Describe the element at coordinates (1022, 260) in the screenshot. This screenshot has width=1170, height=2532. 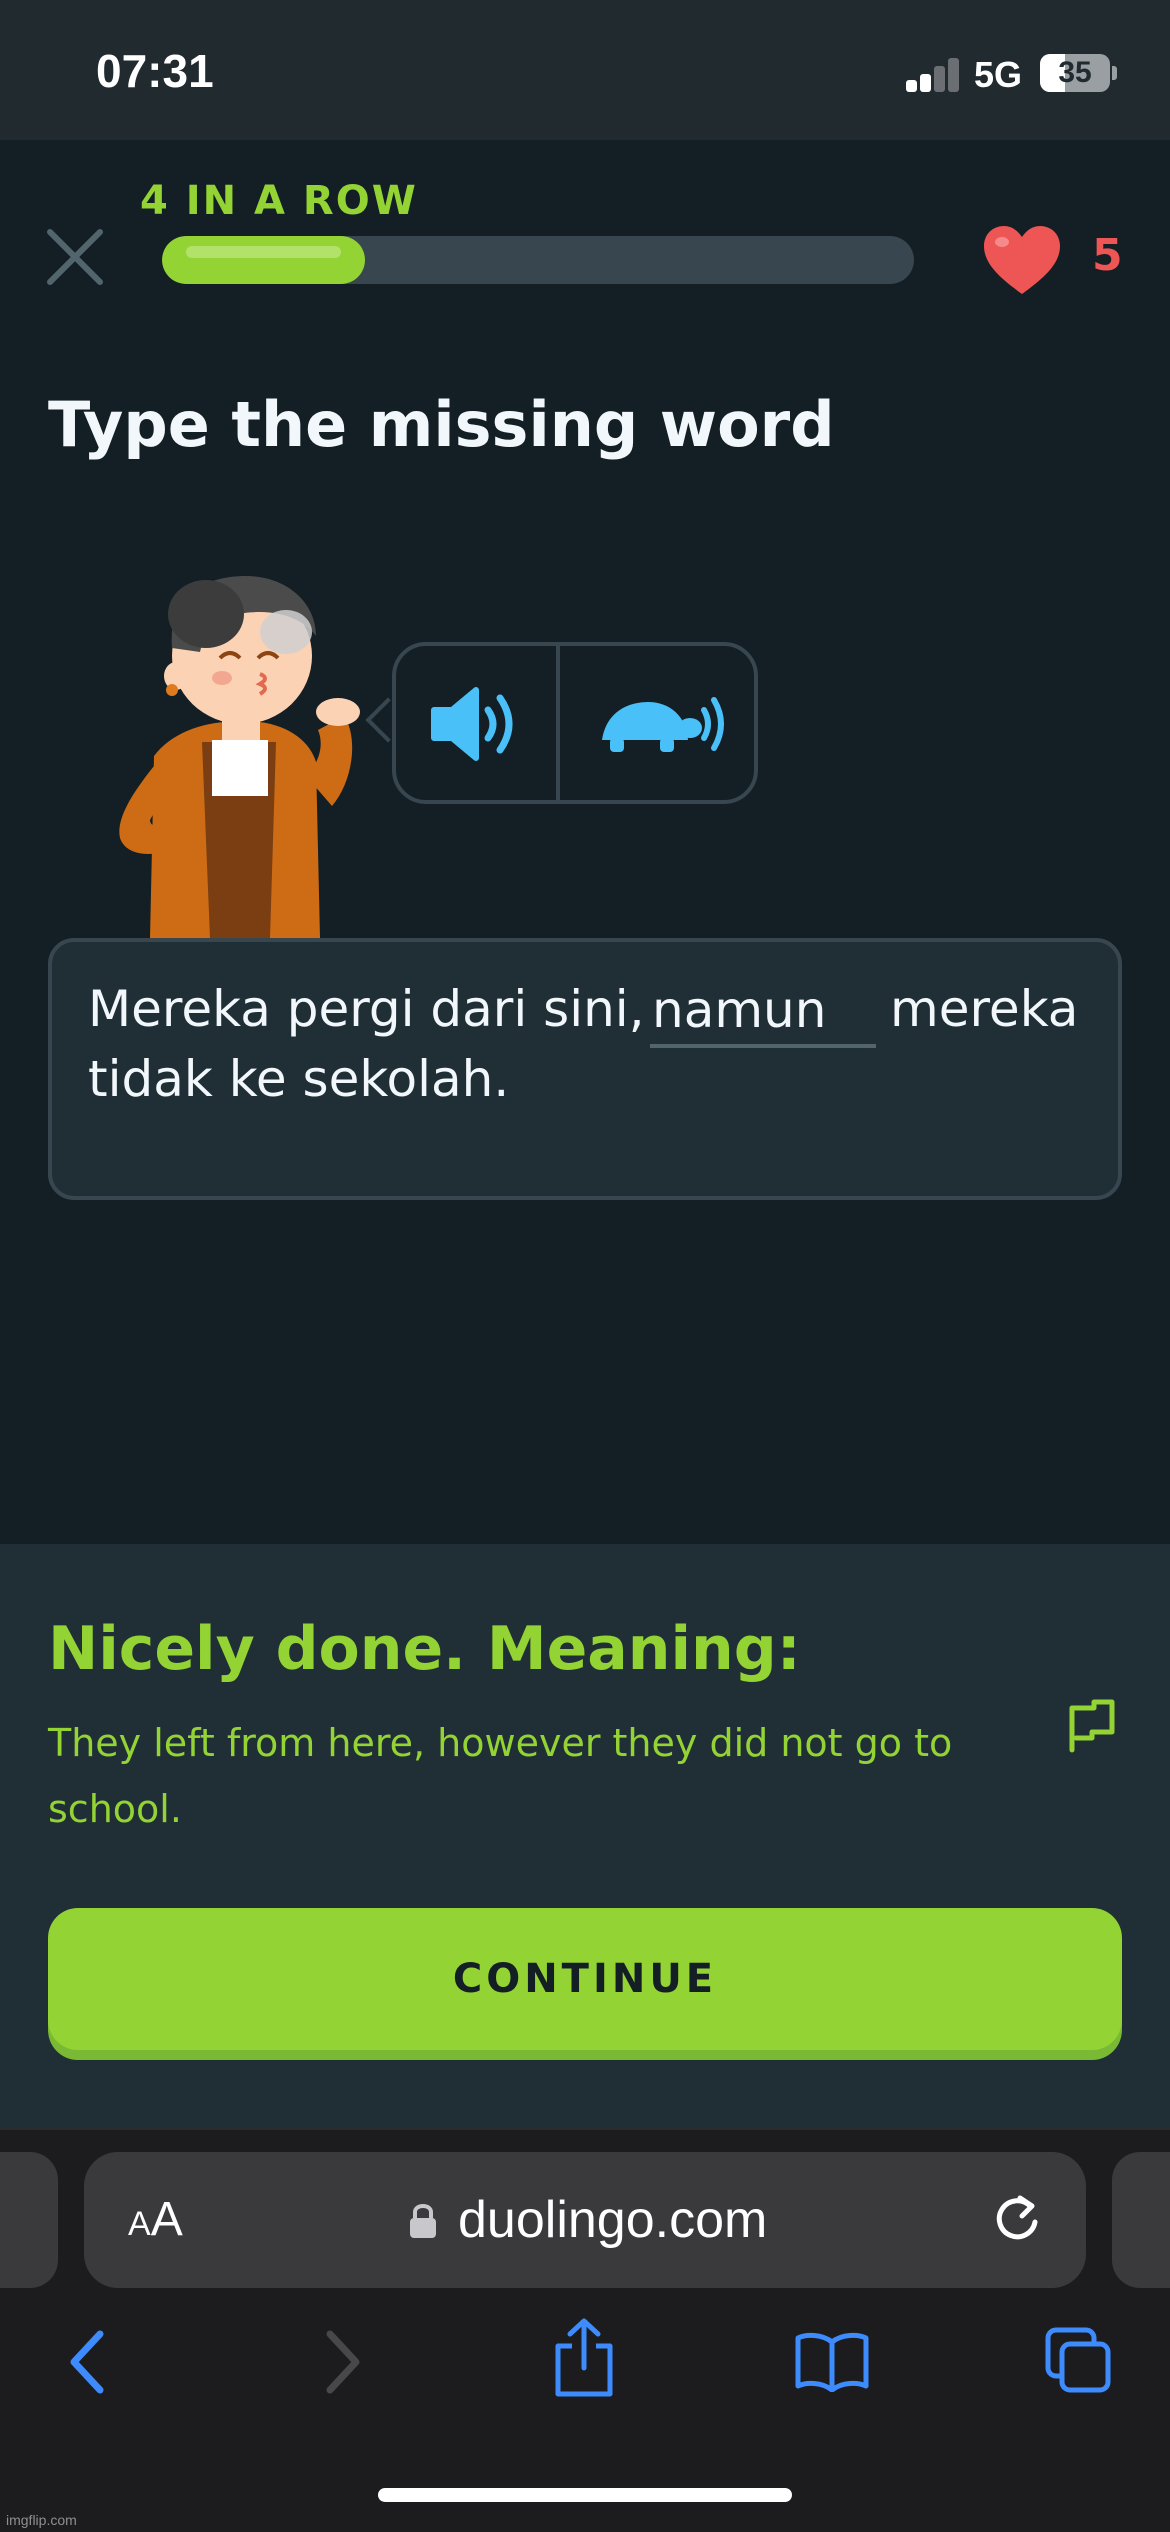
I see `heart-icon` at that location.